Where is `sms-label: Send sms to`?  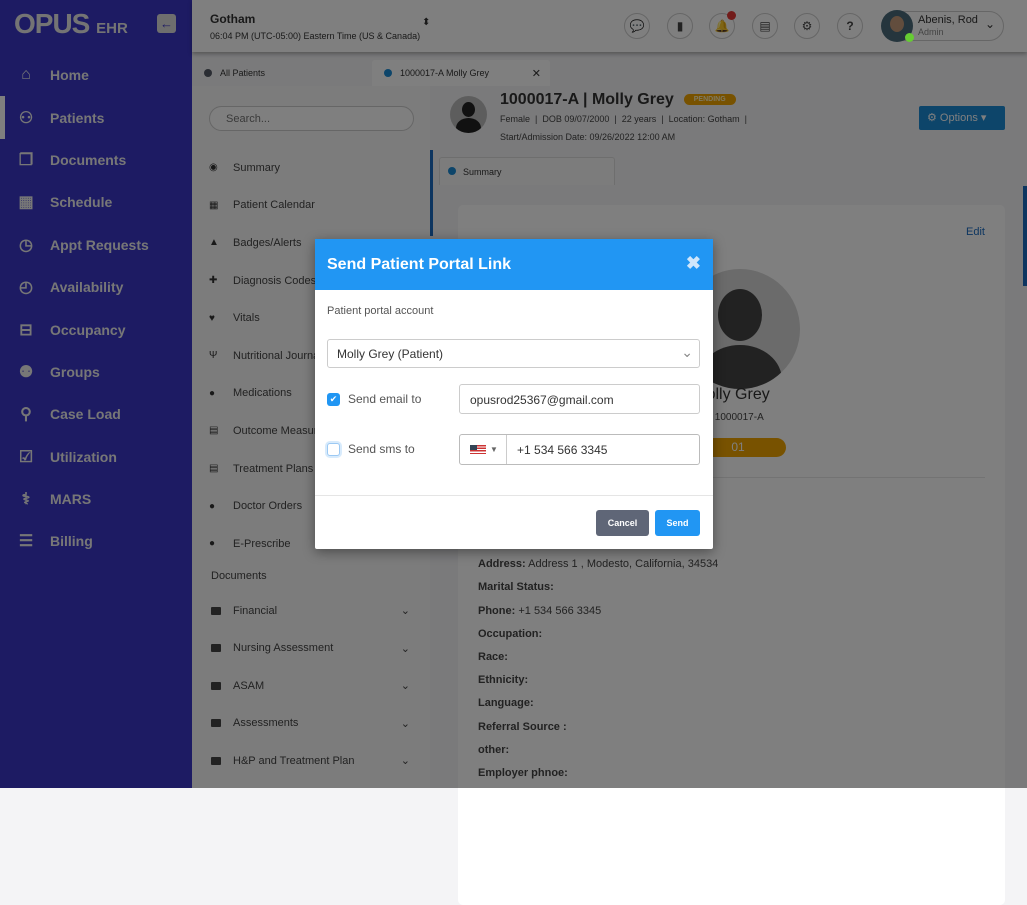
sms-label: Send sms to is located at coordinates (381, 449).